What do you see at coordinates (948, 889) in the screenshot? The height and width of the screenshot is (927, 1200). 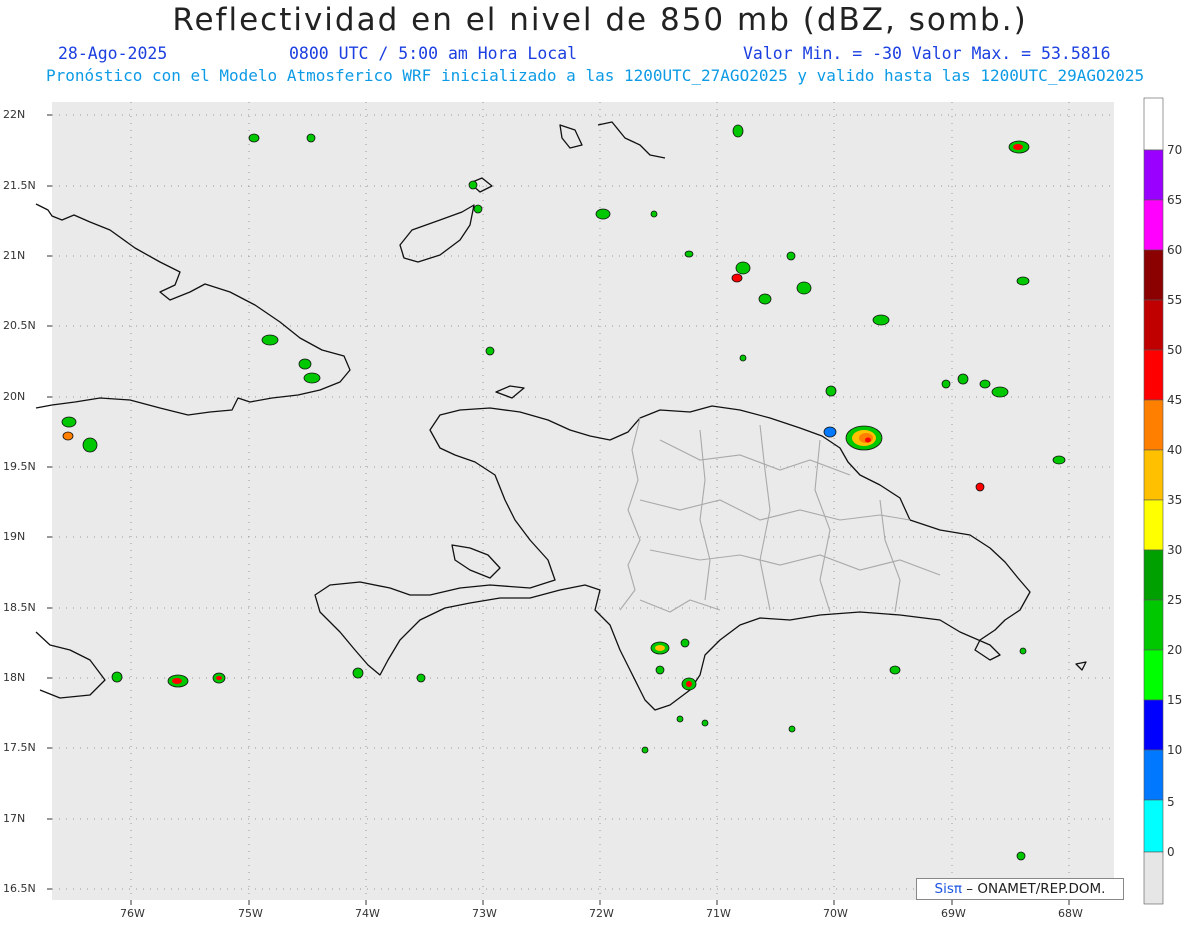 I see `credit-brand: Sisπ` at bounding box center [948, 889].